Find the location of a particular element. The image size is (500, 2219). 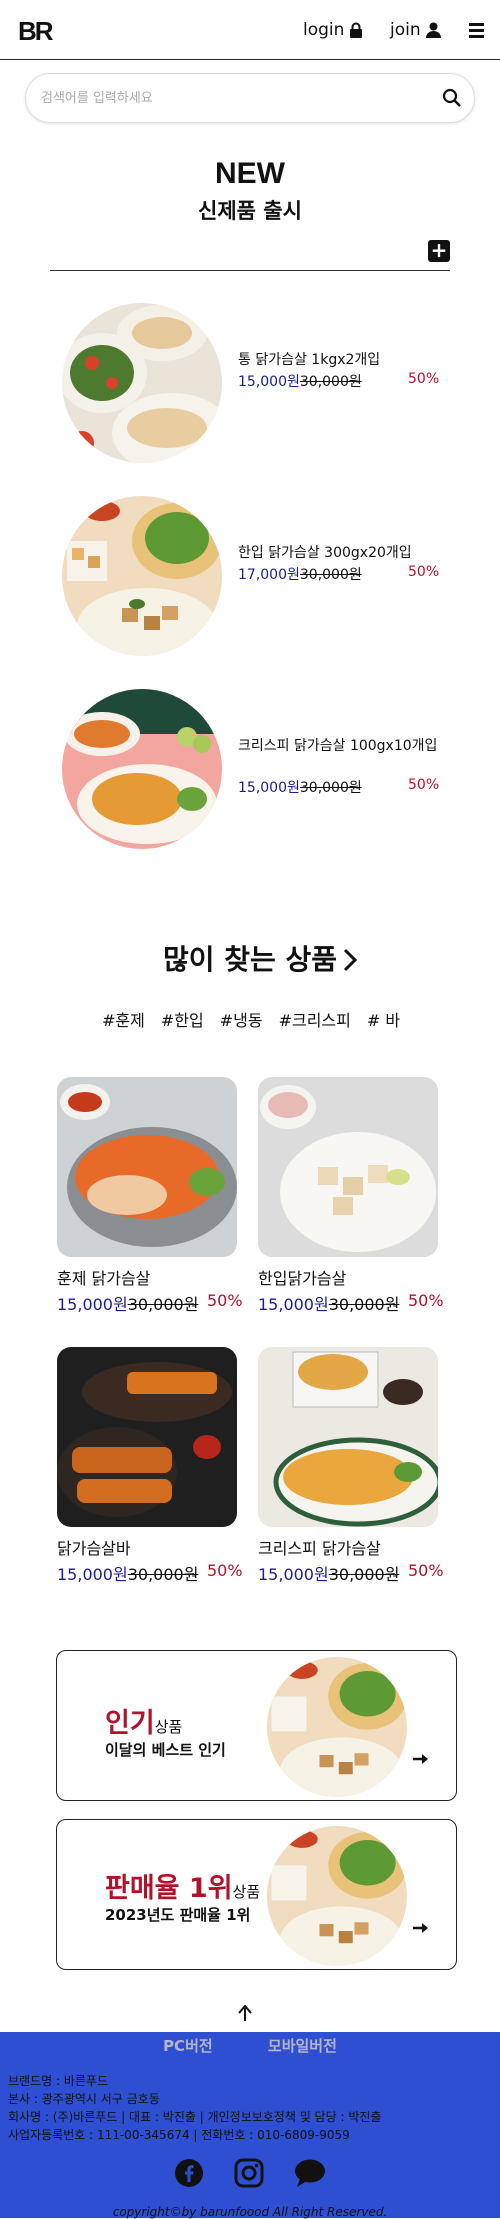

tab-pc: PC버전 is located at coordinates (188, 2046).